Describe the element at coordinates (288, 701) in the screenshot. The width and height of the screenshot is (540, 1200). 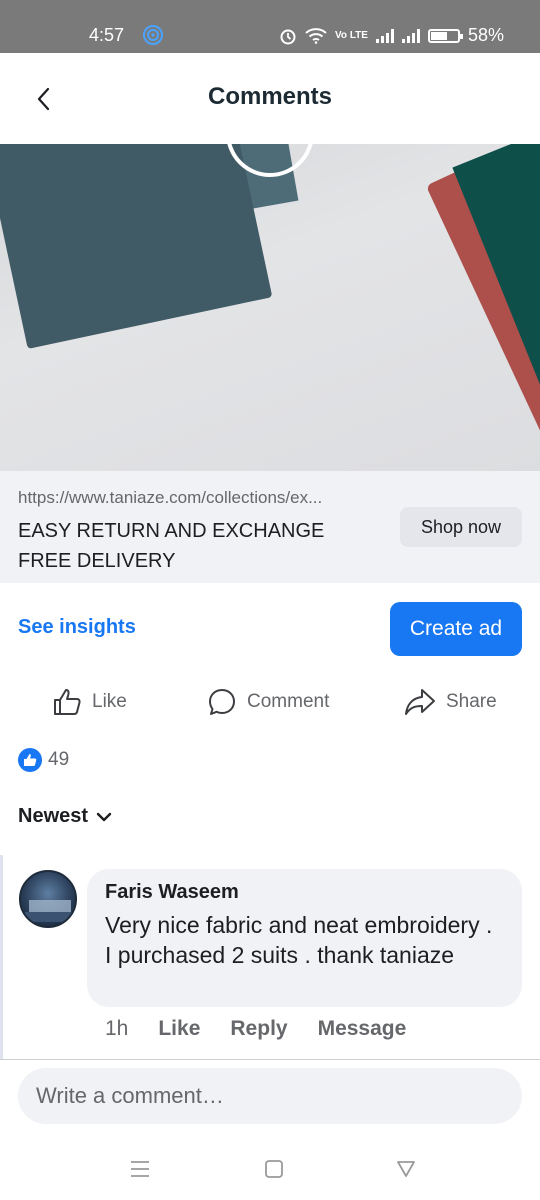
I see `comment-label: Comment` at that location.